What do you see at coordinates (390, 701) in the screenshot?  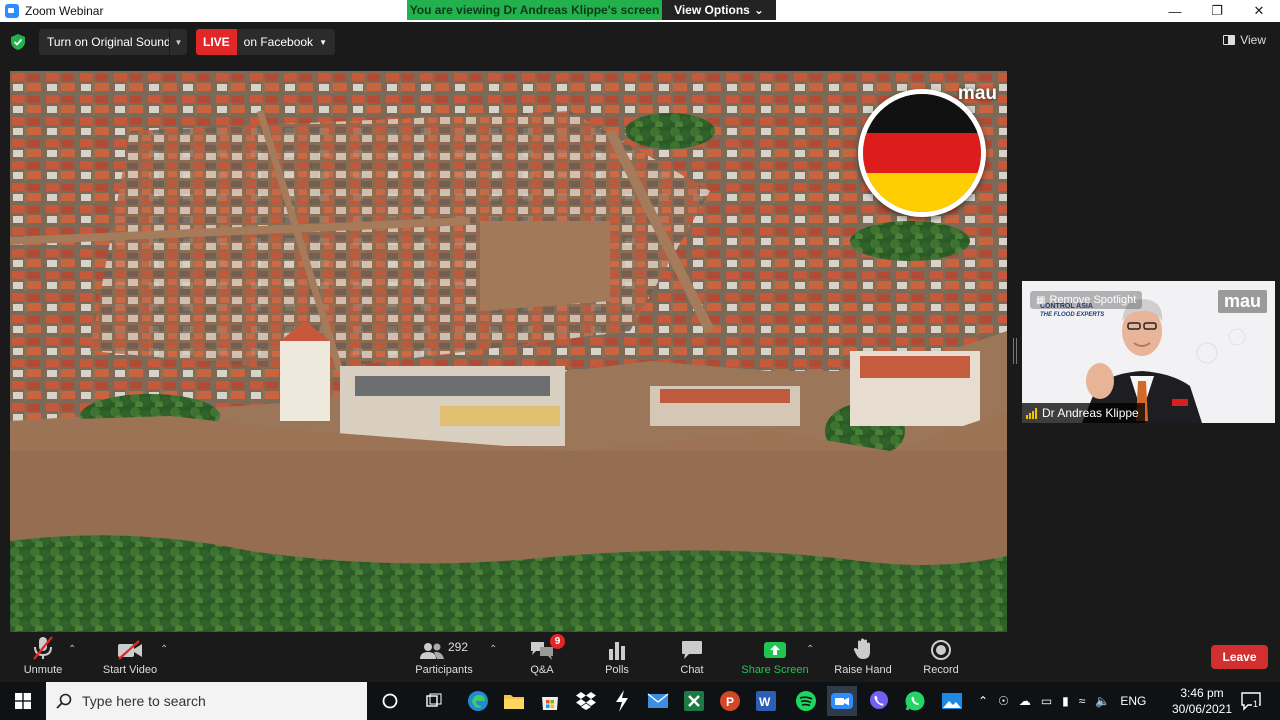 I see `cortana-icon` at bounding box center [390, 701].